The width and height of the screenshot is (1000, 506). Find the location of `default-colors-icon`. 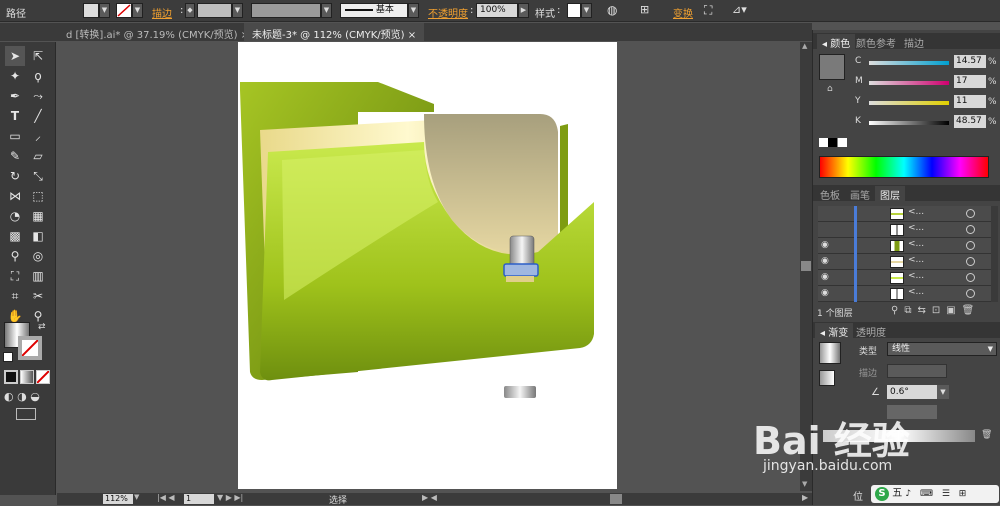

default-colors-icon is located at coordinates (8, 357).